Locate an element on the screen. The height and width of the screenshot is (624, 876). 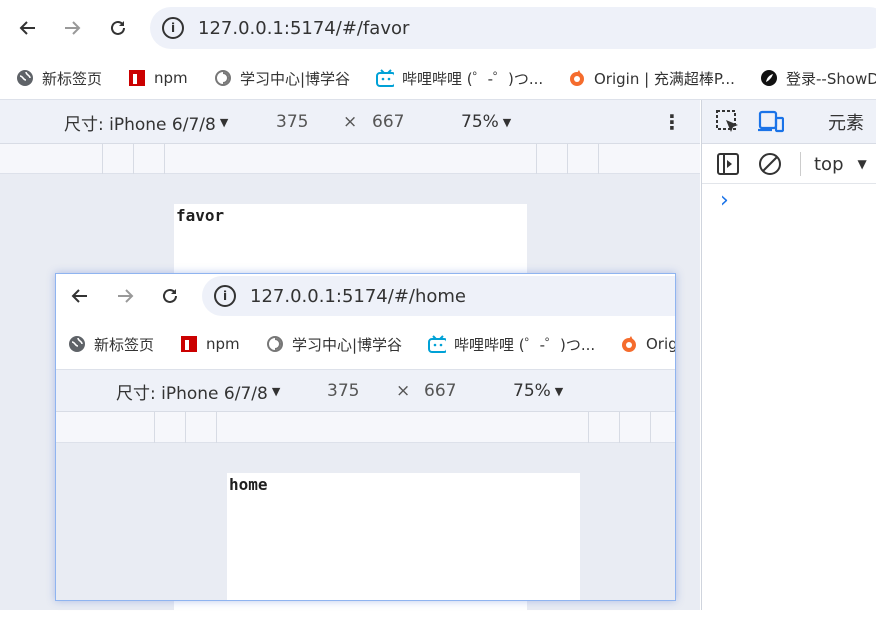
bookmark-label: 登录--ShowD is located at coordinates (831, 78).